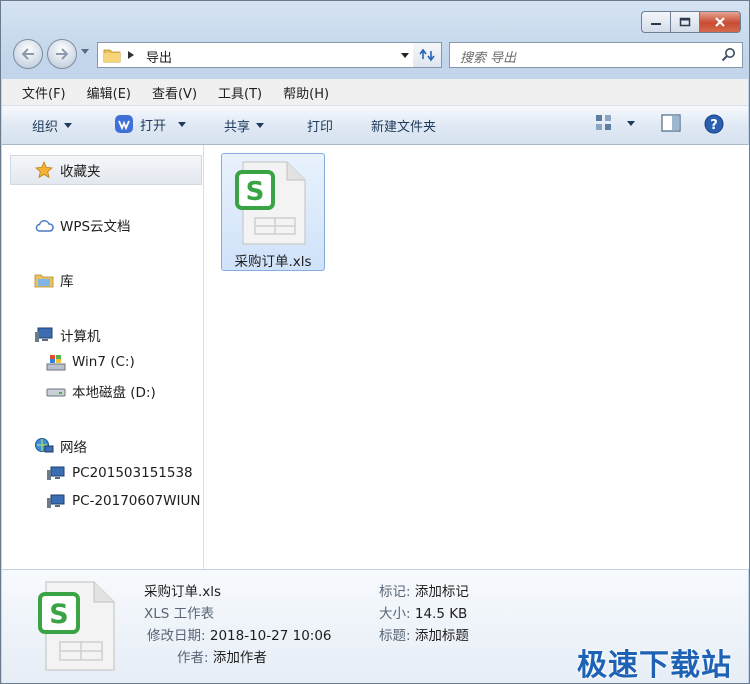 This screenshot has width=750, height=684. I want to click on search-icon, so click(728, 54).